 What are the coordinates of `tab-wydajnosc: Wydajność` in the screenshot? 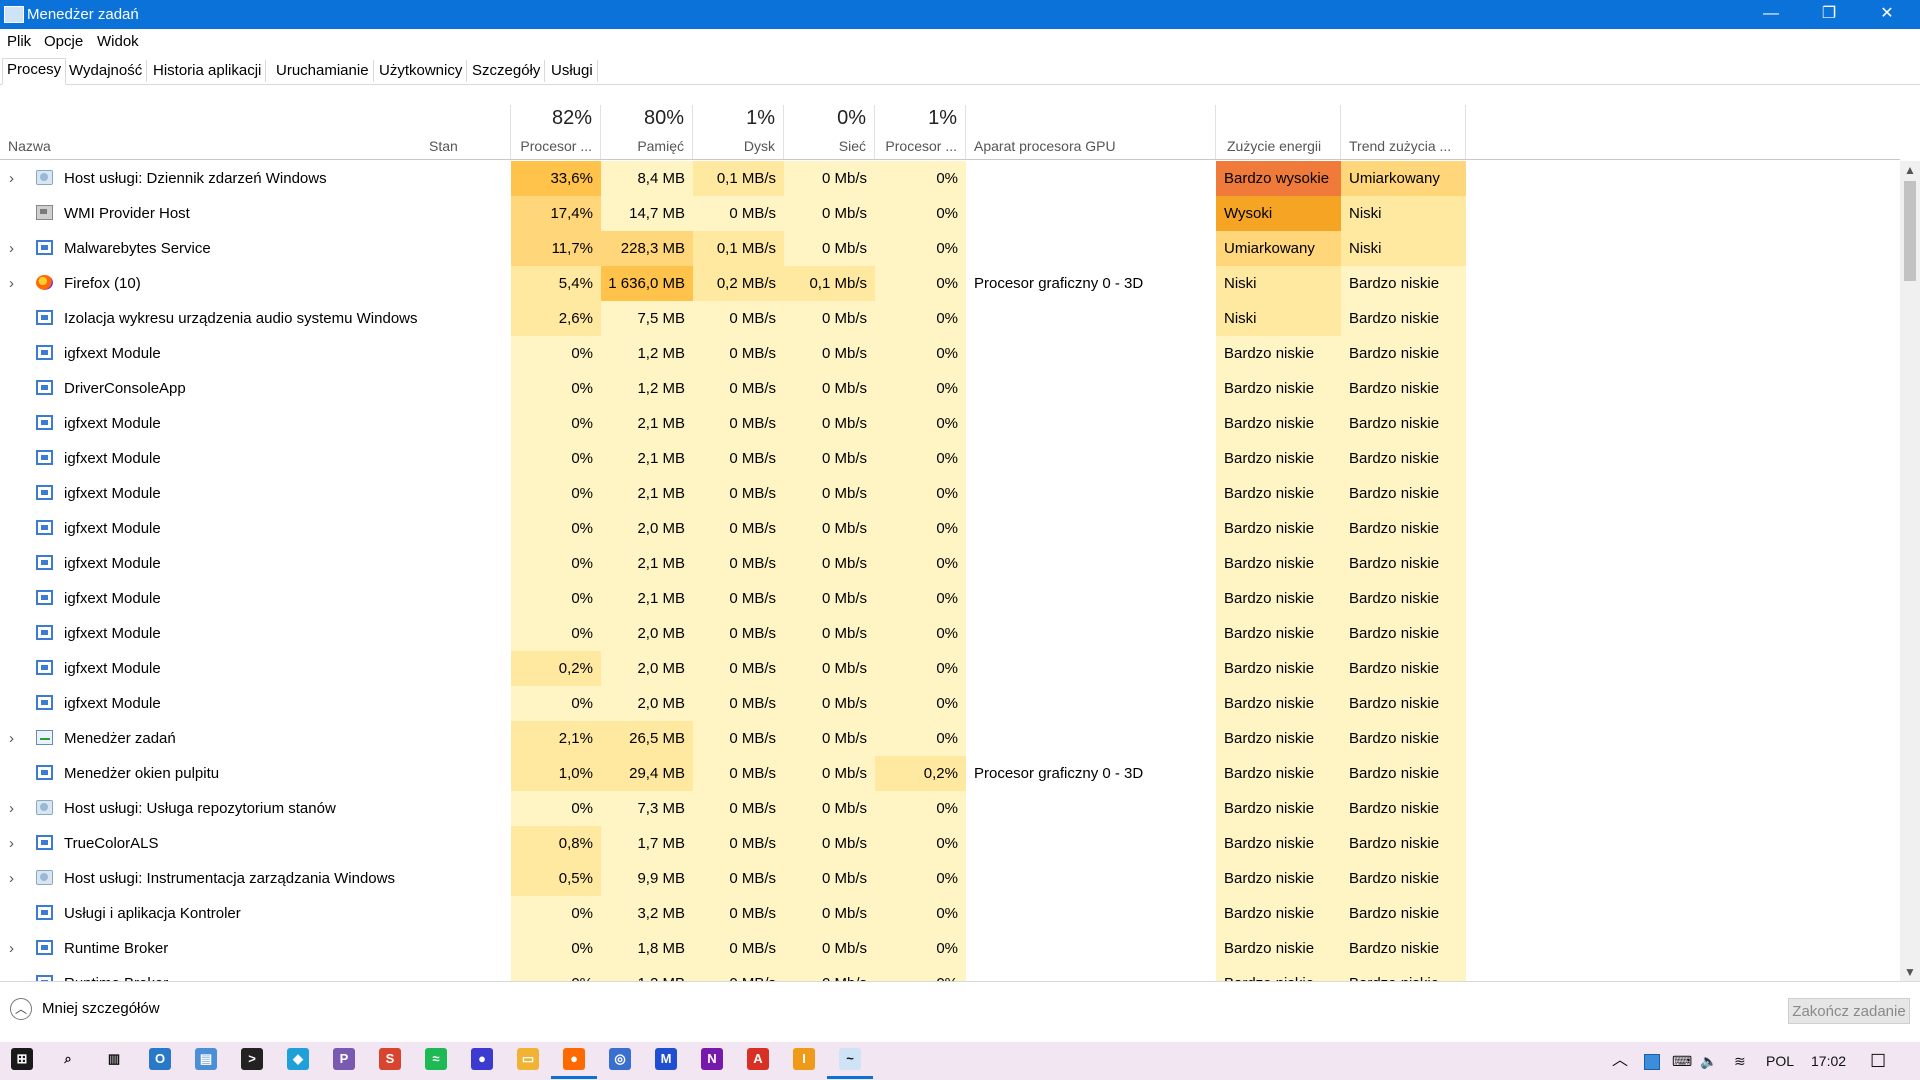 It's located at (106, 71).